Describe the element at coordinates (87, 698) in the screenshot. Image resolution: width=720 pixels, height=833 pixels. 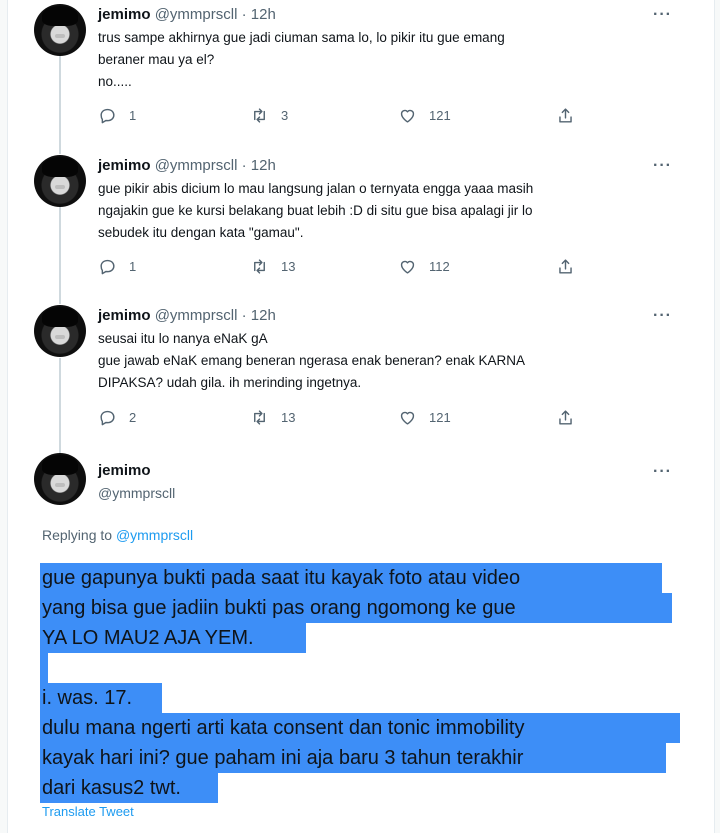
I see `tweet-text-line: i. was. 17.` at that location.